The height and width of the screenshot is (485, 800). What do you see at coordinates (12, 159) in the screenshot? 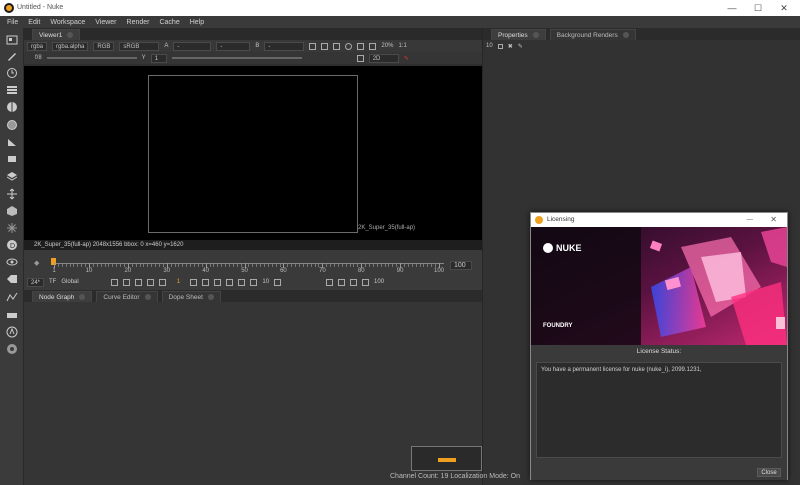
I see `merge-nodes-icon` at bounding box center [12, 159].